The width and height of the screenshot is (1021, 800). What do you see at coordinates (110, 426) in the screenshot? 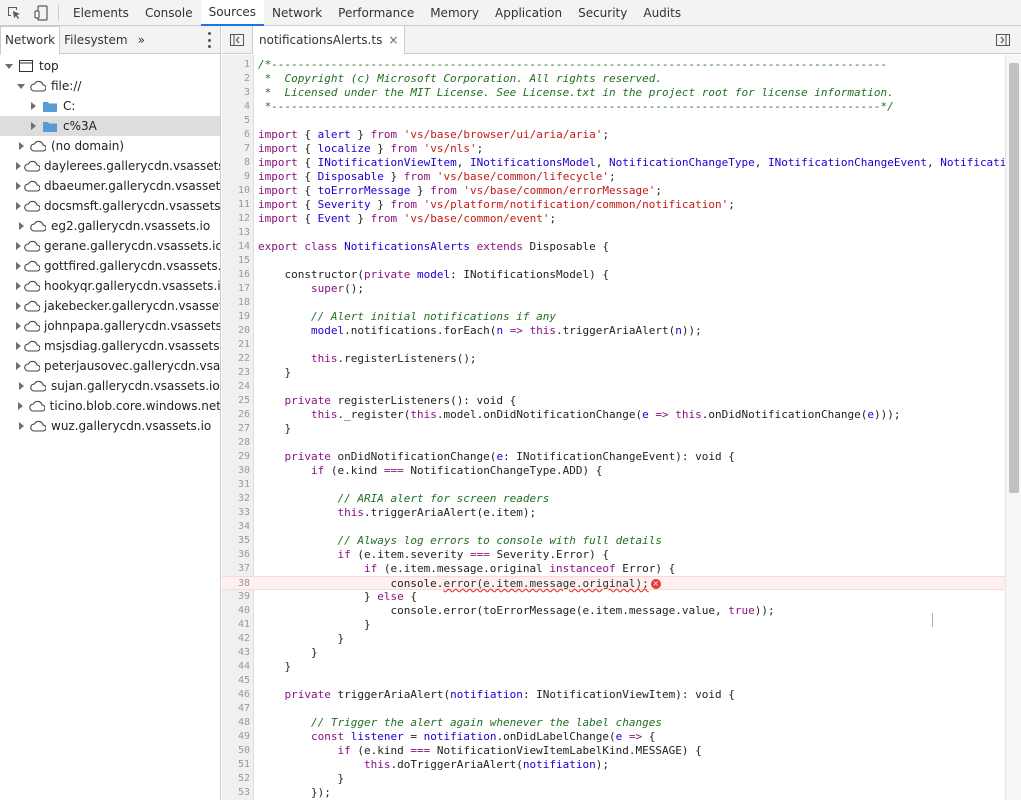
I see `tree-item: wuz.gallerycdn.vsassets.io` at bounding box center [110, 426].